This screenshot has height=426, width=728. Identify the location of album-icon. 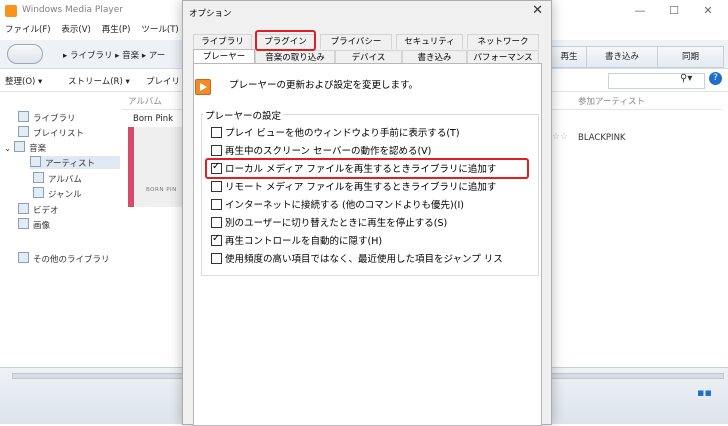
(38, 177).